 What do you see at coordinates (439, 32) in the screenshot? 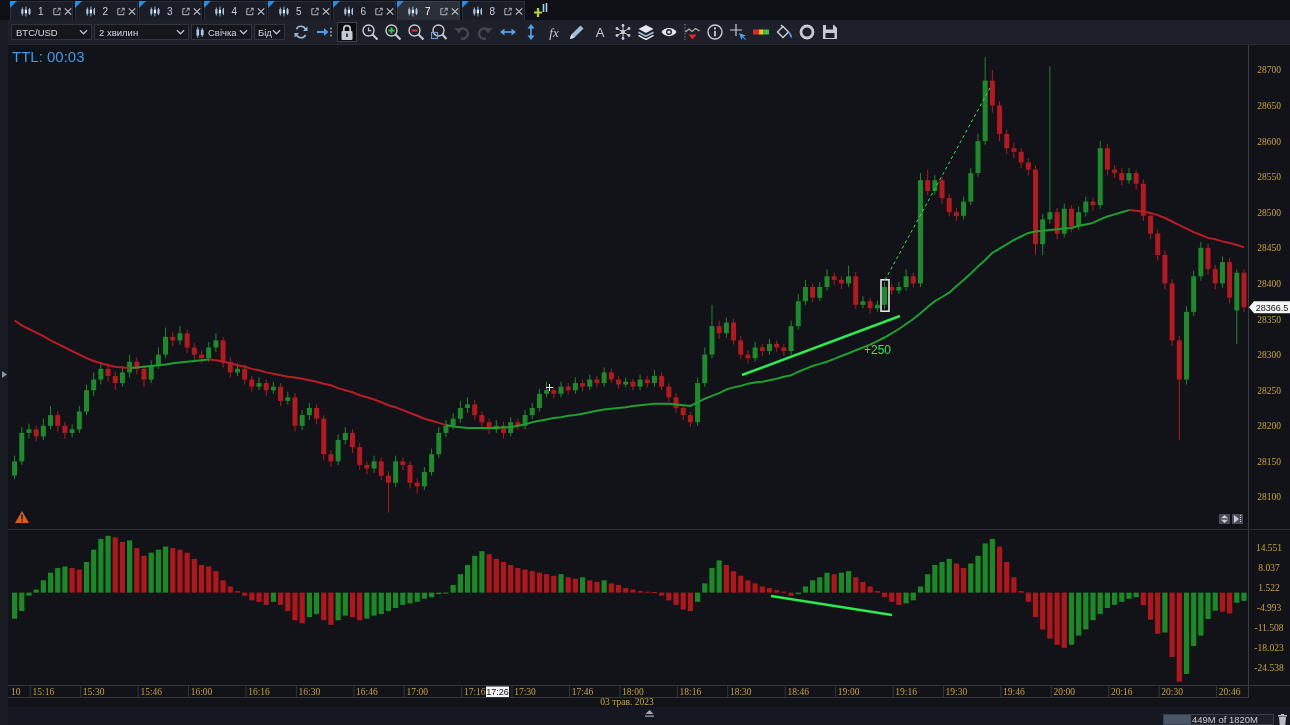
I see `zoom-fit-button` at bounding box center [439, 32].